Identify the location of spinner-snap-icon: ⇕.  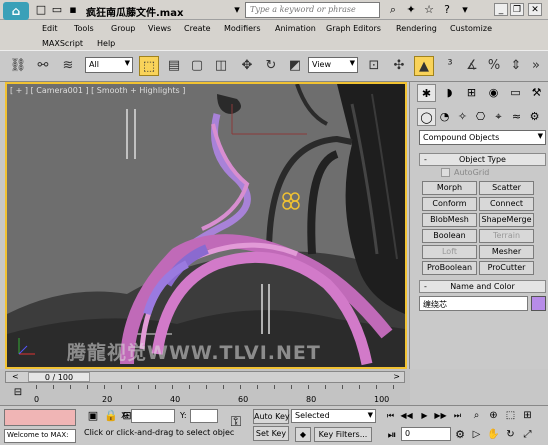
(516, 66).